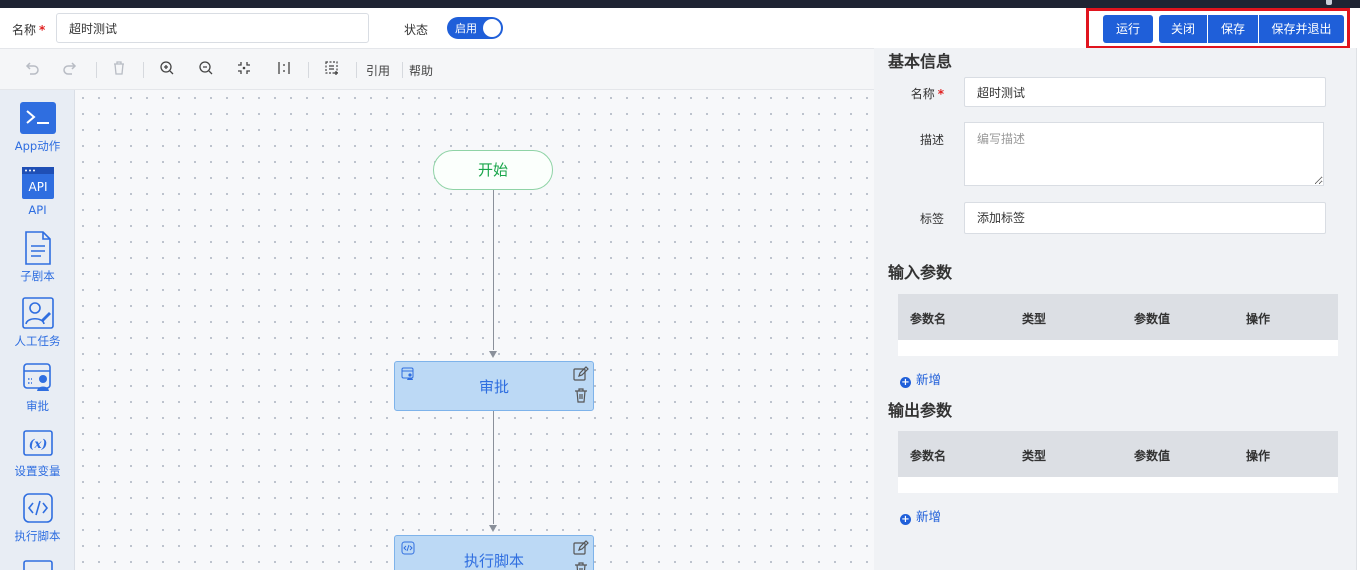  Describe the element at coordinates (1329, 2) in the screenshot. I see `window-indicator` at that location.